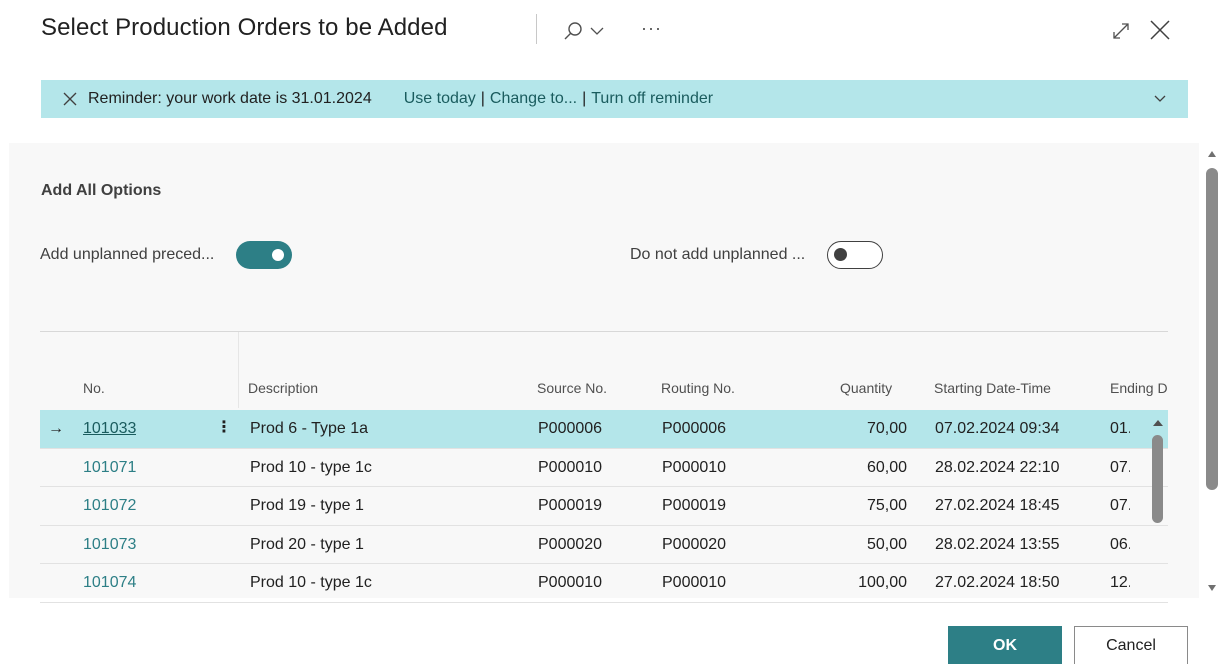  What do you see at coordinates (109, 468) in the screenshot?
I see `order-no-link: 101071` at bounding box center [109, 468].